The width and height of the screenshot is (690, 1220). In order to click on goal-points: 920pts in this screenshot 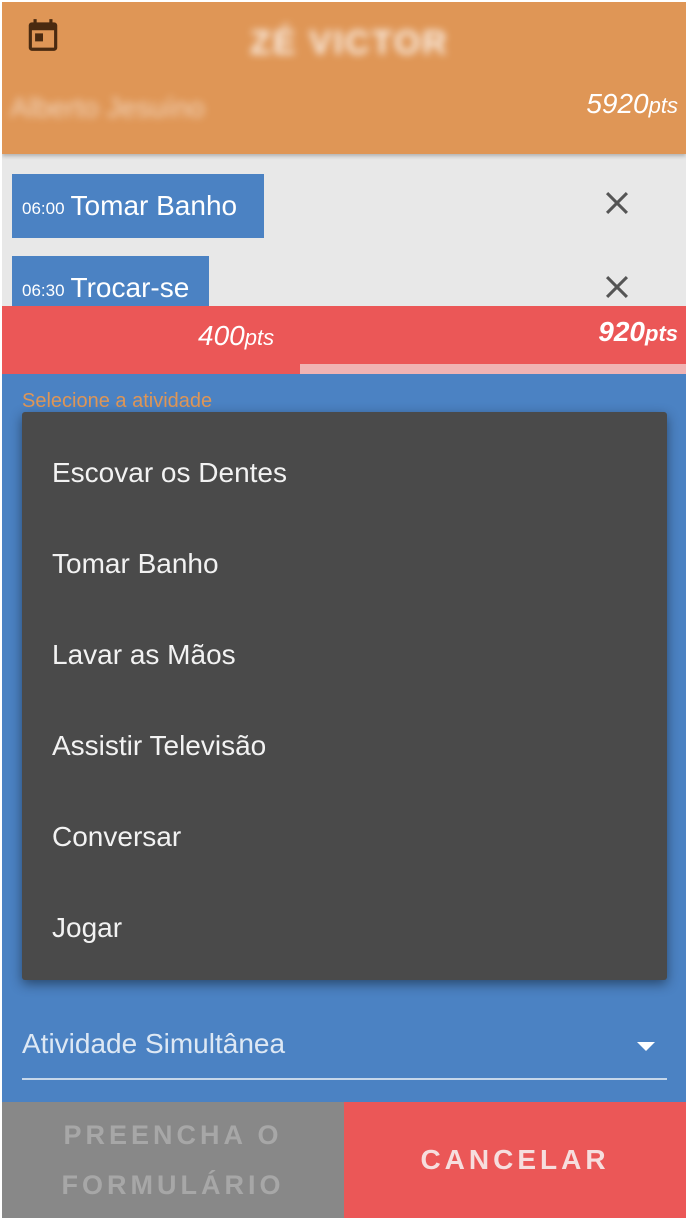, I will do `click(638, 332)`.